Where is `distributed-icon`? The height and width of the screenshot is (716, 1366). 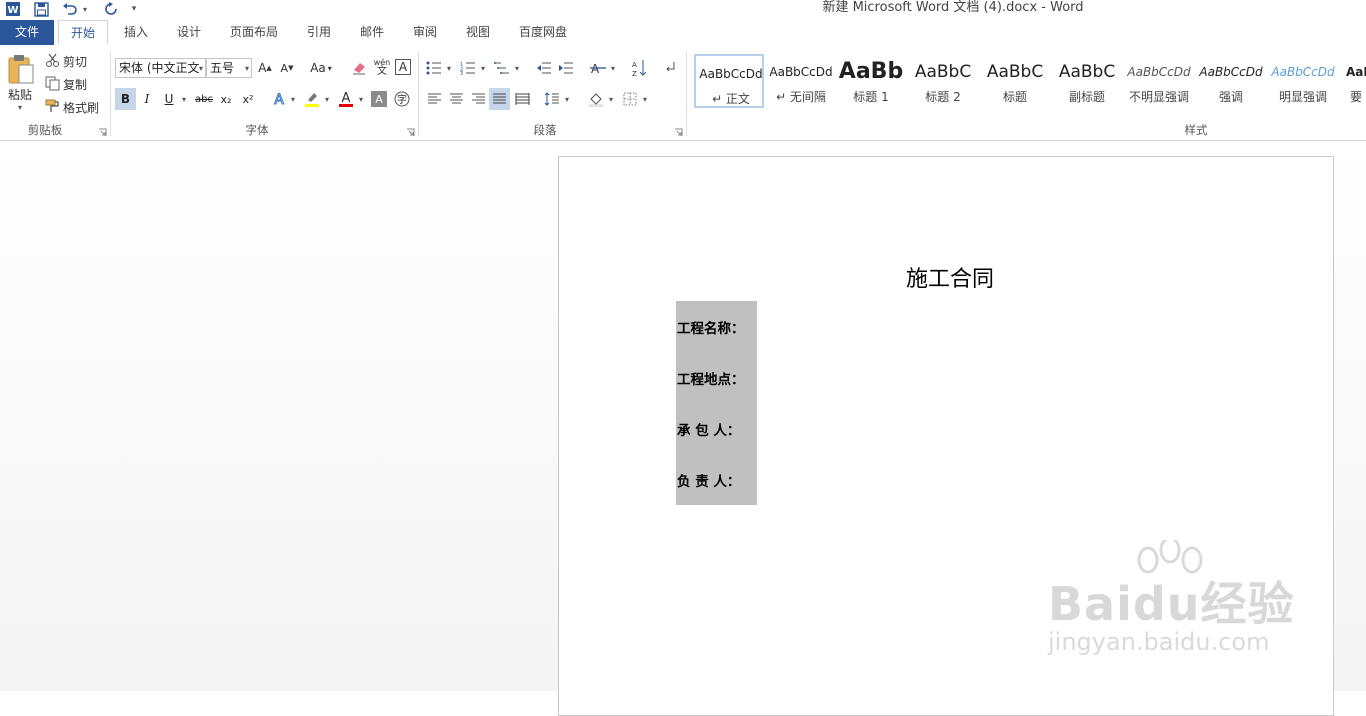 distributed-icon is located at coordinates (522, 99).